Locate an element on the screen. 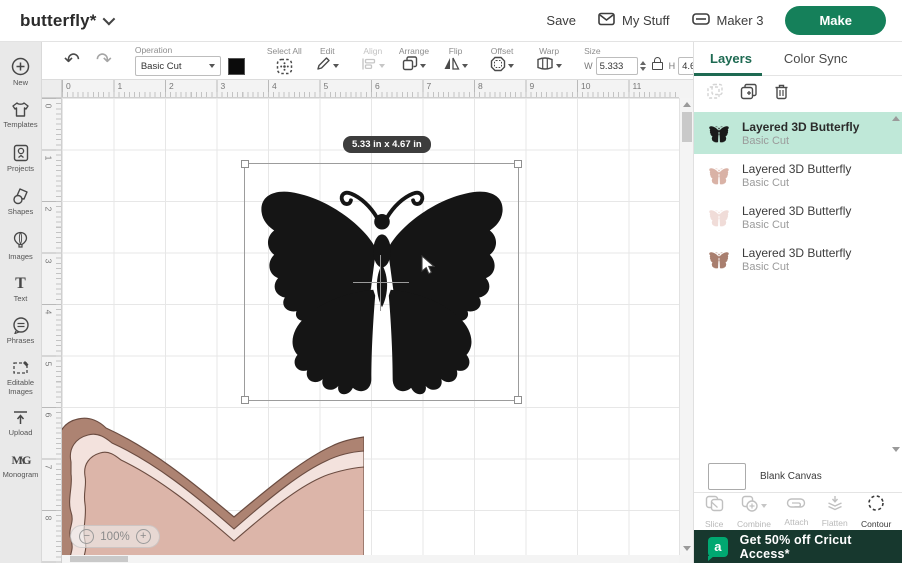 The image size is (902, 563). resize-handle-top-right is located at coordinates (518, 164).